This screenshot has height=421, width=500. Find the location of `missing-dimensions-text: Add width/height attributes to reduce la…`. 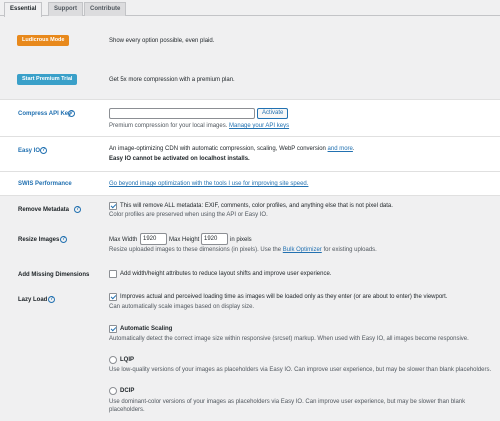

missing-dimensions-text: Add width/height attributes to reduce la… is located at coordinates (226, 274).